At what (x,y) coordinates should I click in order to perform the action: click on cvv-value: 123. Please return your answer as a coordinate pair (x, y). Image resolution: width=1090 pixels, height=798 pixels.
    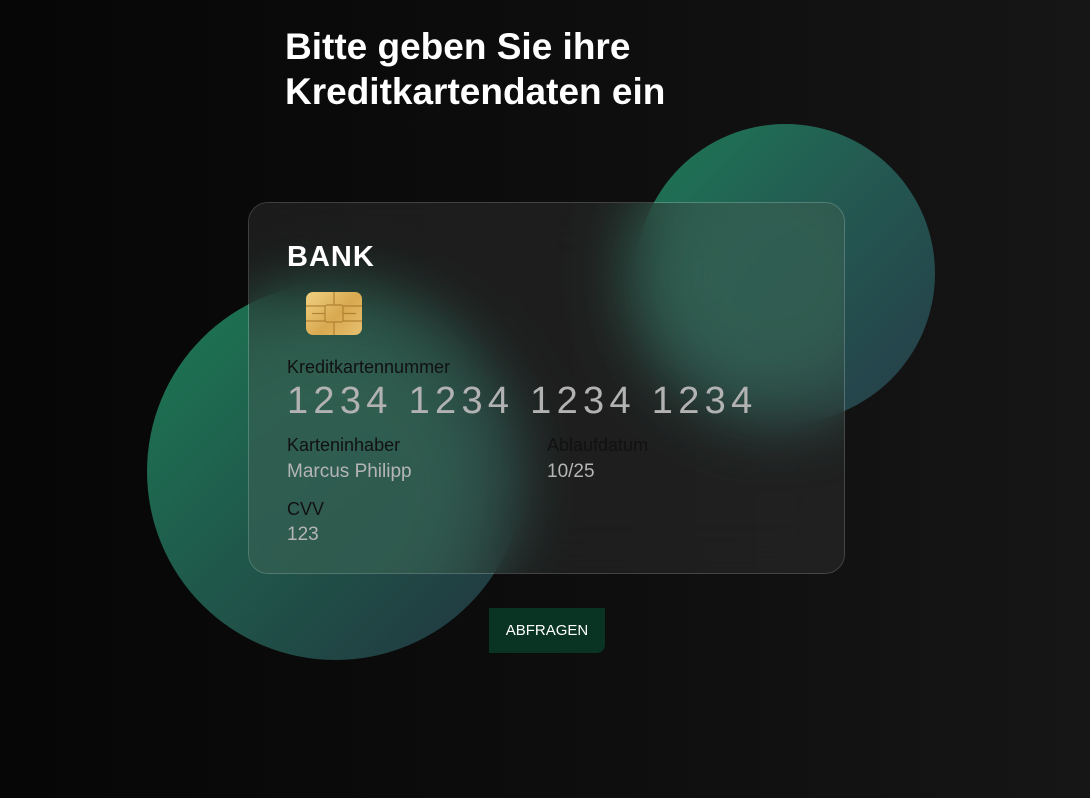
    Looking at the image, I should click on (303, 534).